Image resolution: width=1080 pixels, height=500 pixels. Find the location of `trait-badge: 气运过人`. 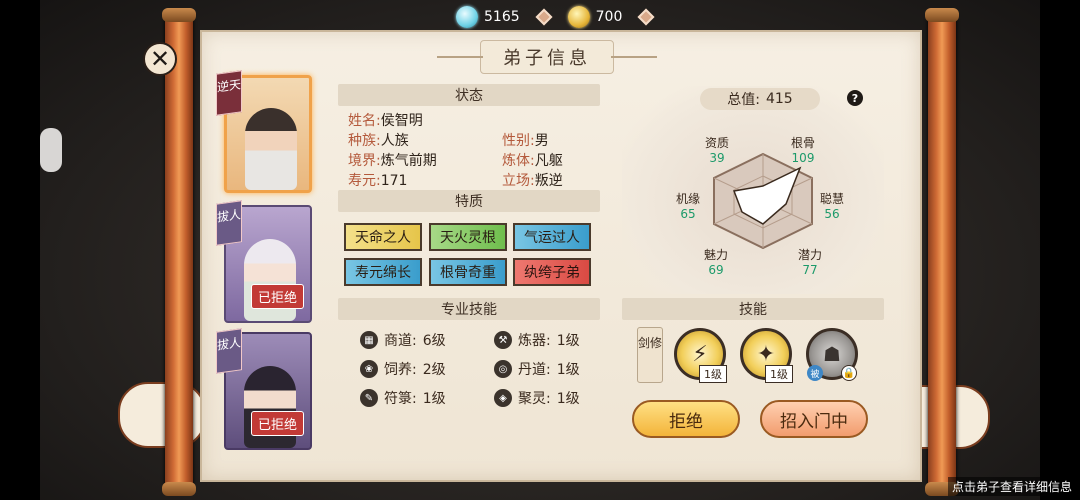

trait-badge: 气运过人 is located at coordinates (552, 237).